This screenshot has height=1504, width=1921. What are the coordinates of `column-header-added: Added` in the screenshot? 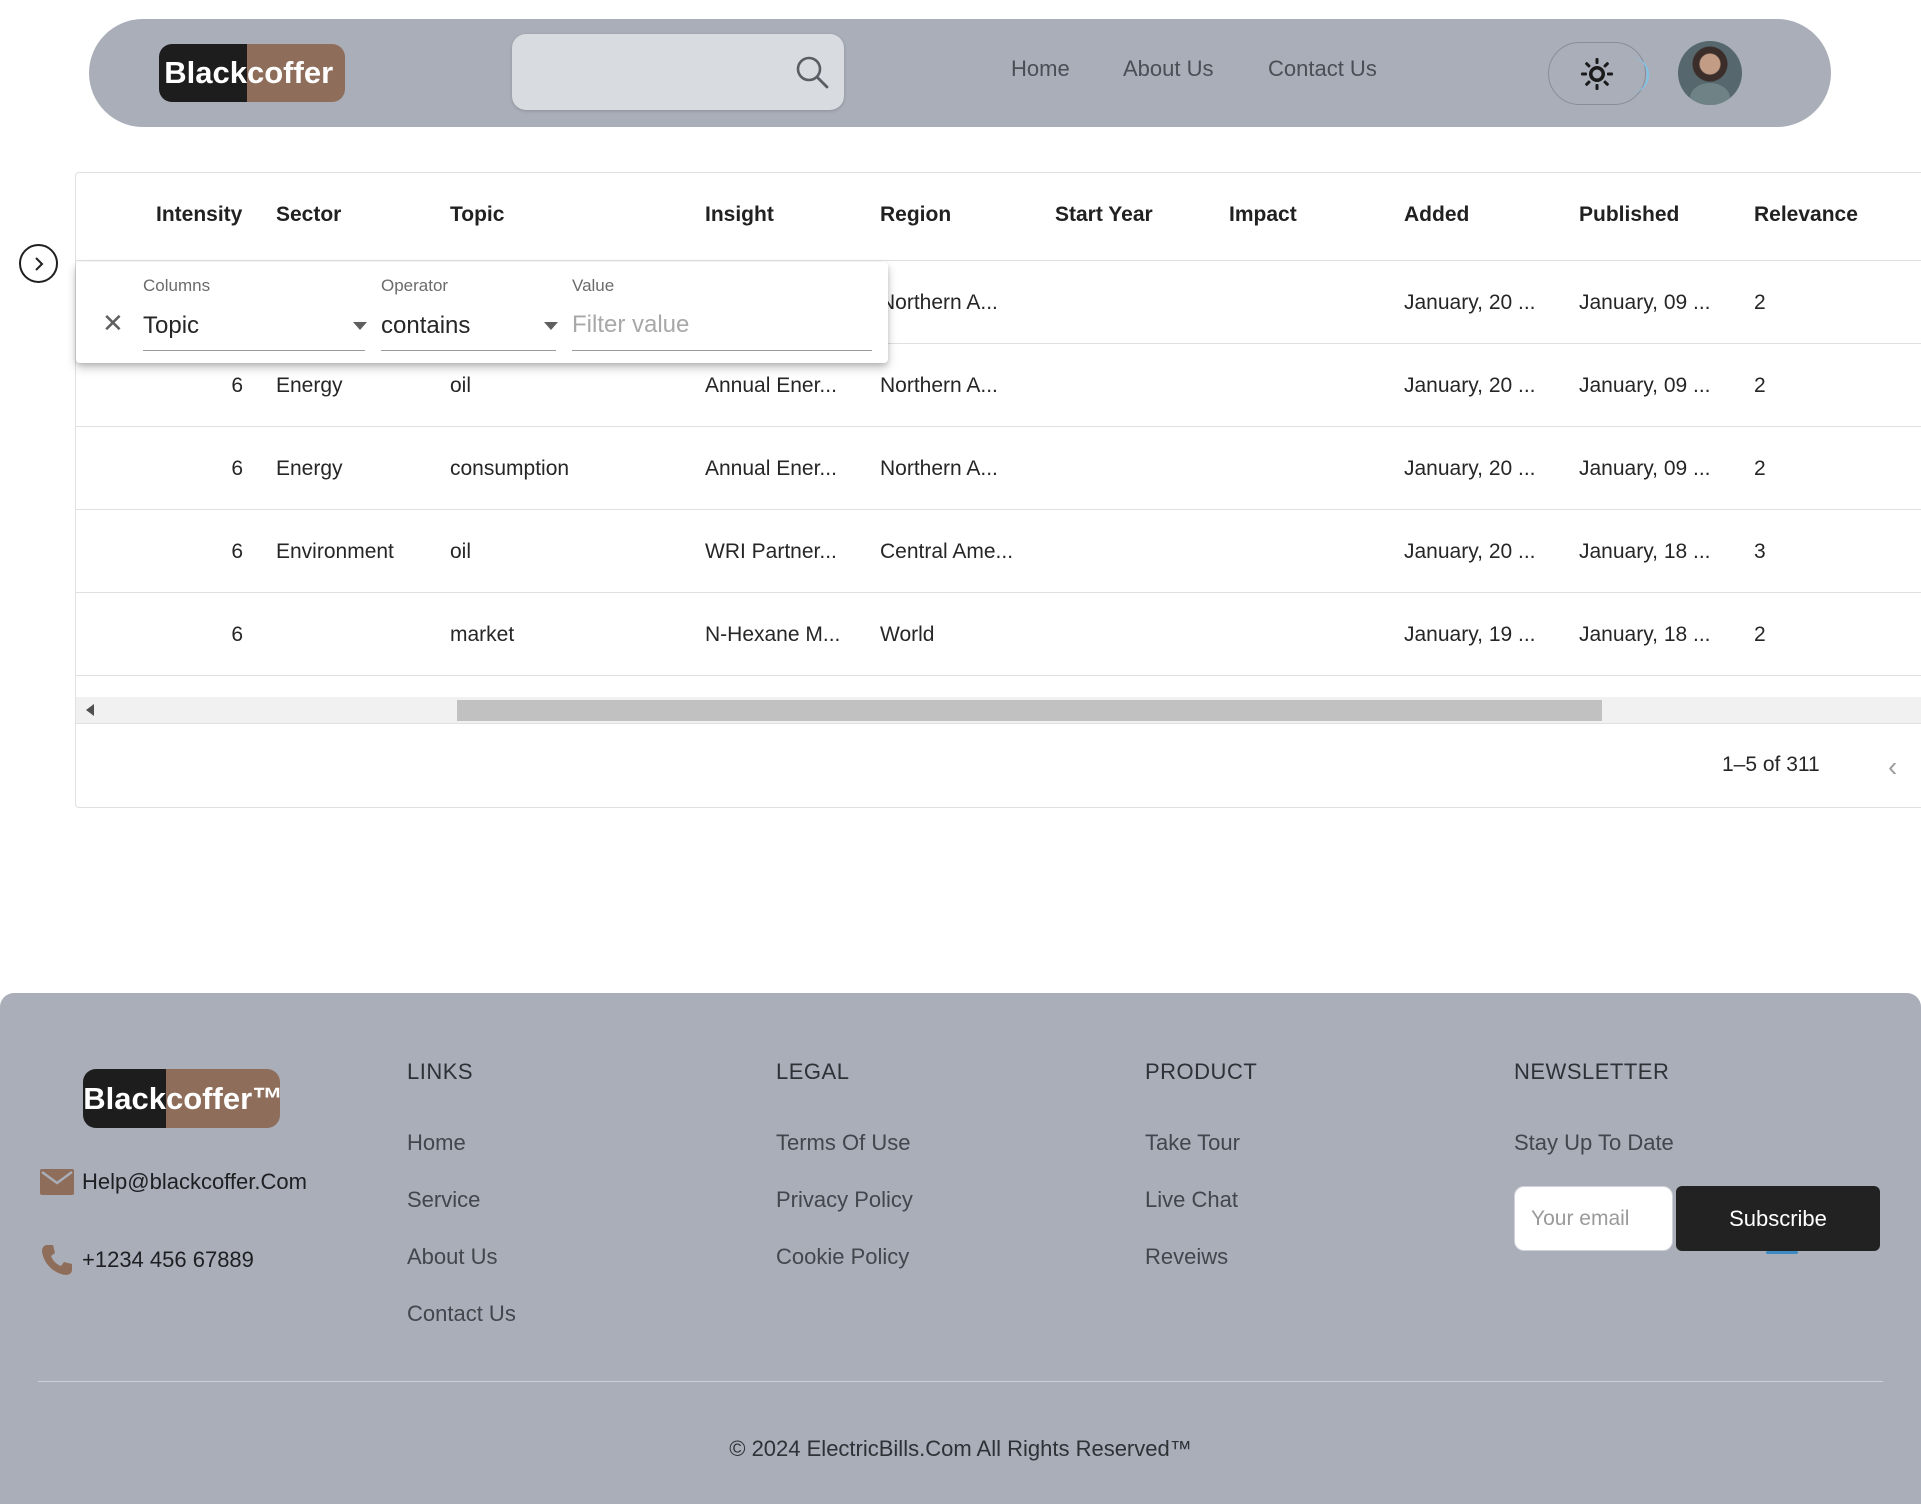 It's located at (1436, 215).